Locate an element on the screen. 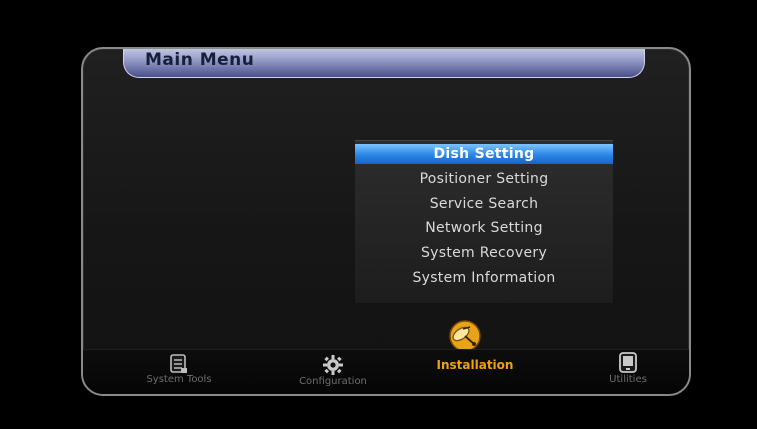 Image resolution: width=757 pixels, height=429 pixels. title-bar: Main Menu is located at coordinates (384, 63).